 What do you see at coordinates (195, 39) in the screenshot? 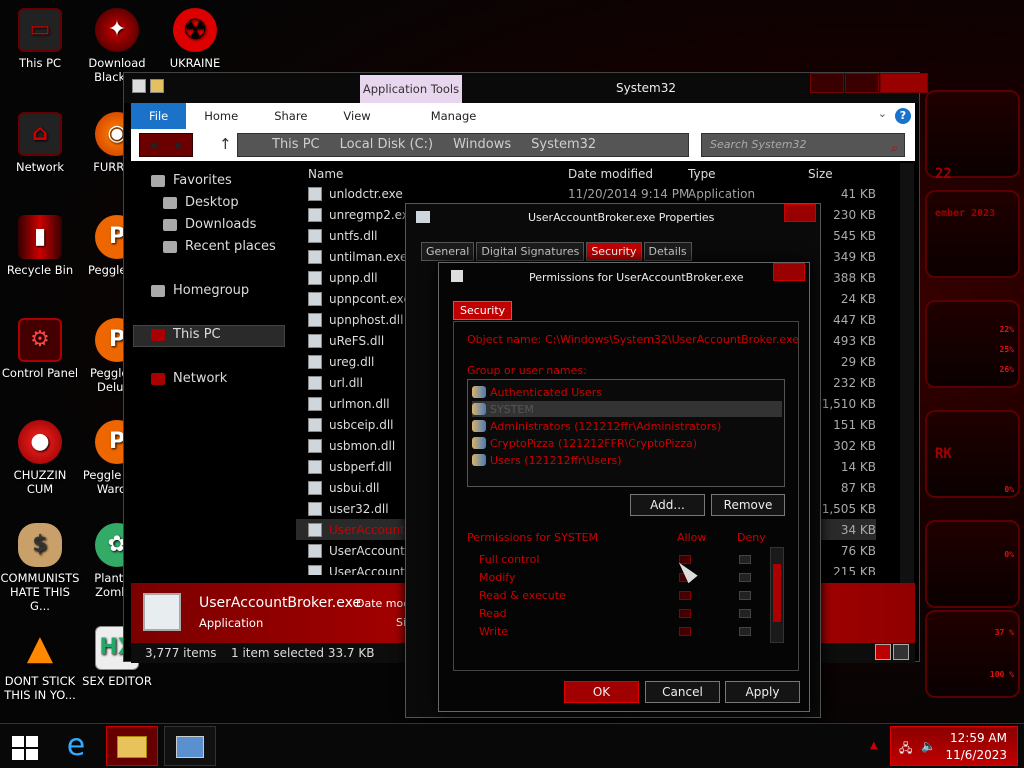
I see `desktop-icon-ukraine: ☢ UKRAINE` at bounding box center [195, 39].